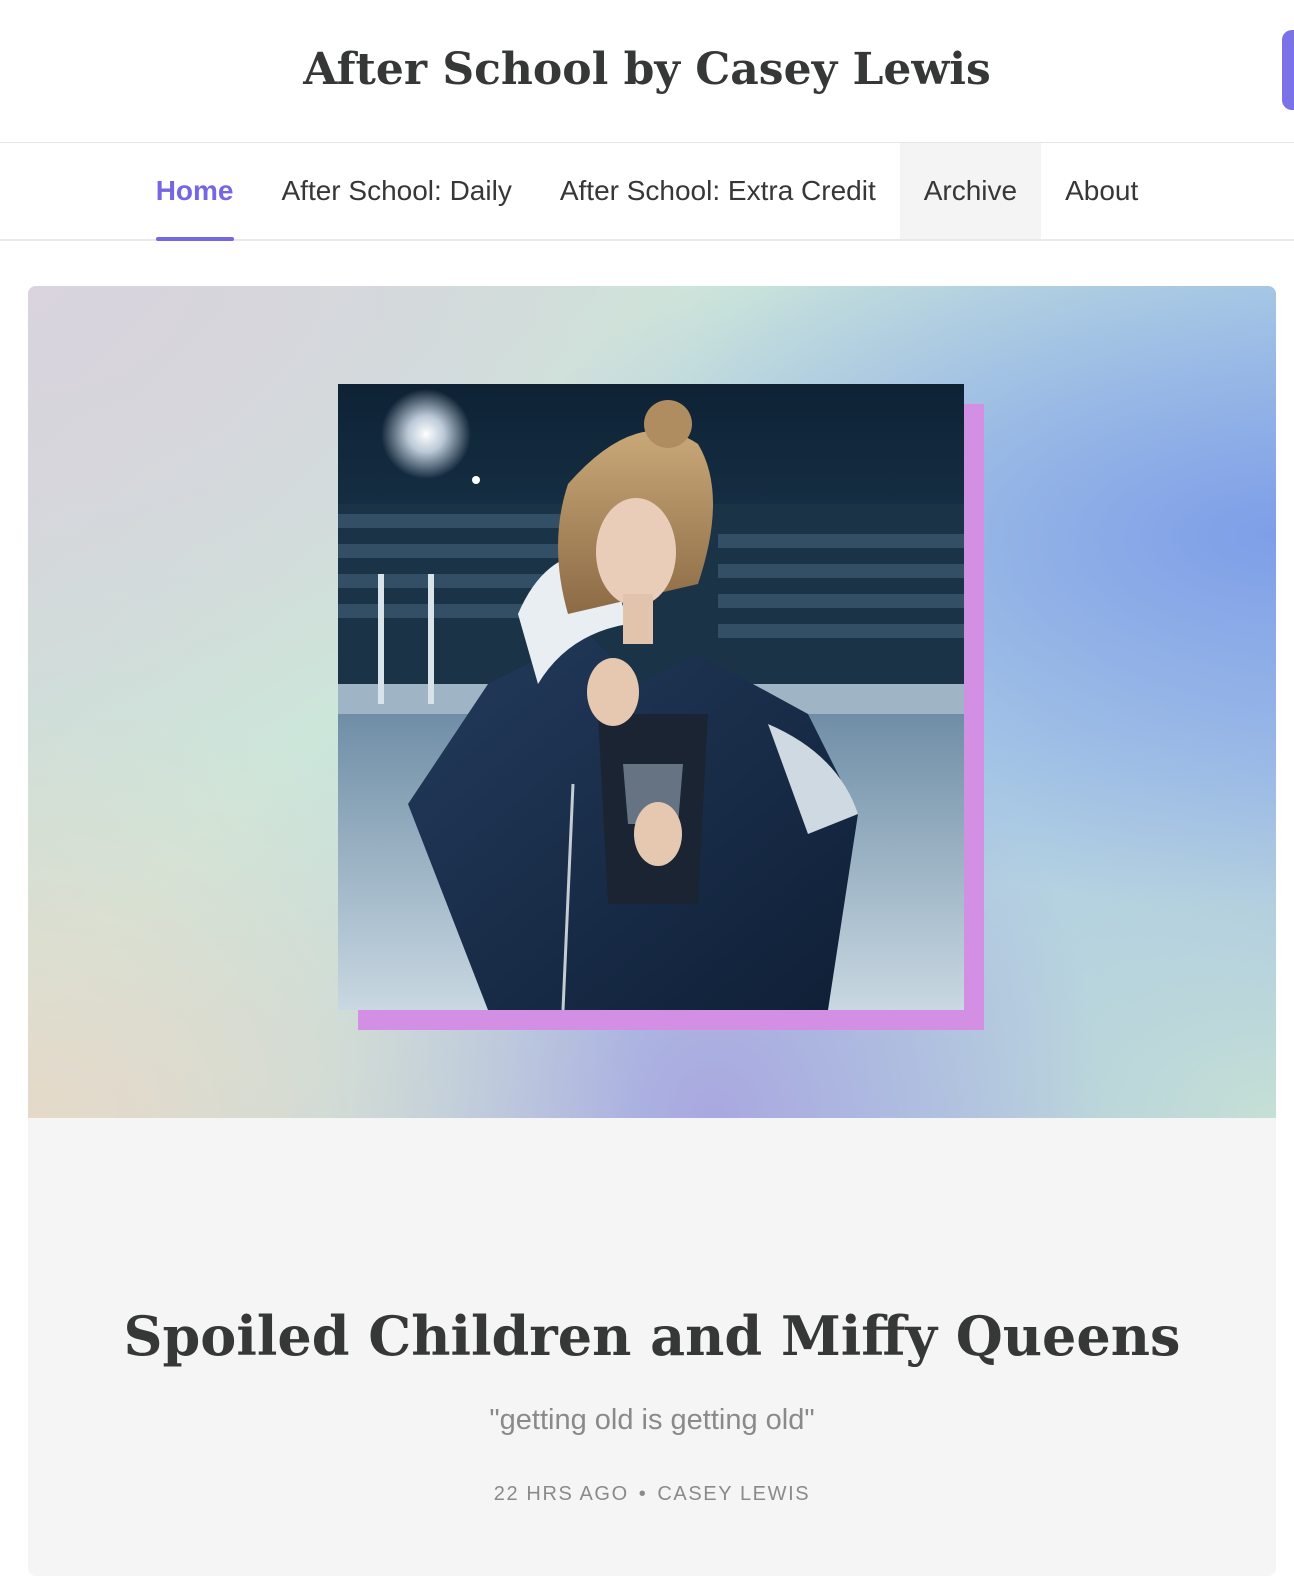  Describe the element at coordinates (195, 192) in the screenshot. I see `nav-tab-home: Home` at that location.